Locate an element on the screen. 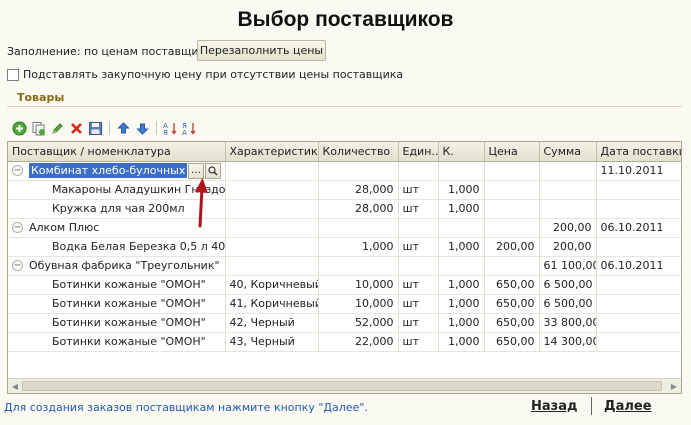 This screenshot has height=425, width=691. col-header-sum: Сумма is located at coordinates (568, 152).